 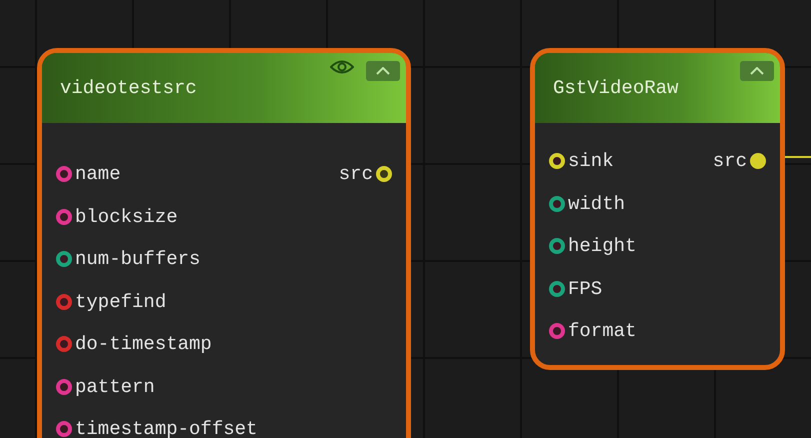 What do you see at coordinates (126, 217) in the screenshot?
I see `port-label: blocksize` at bounding box center [126, 217].